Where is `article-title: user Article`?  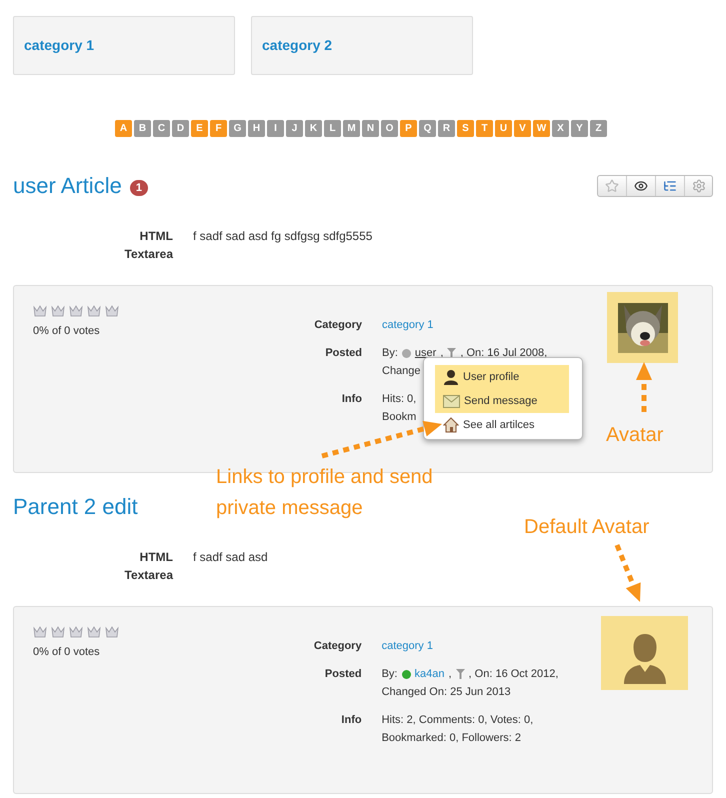
article-title: user Article is located at coordinates (67, 186).